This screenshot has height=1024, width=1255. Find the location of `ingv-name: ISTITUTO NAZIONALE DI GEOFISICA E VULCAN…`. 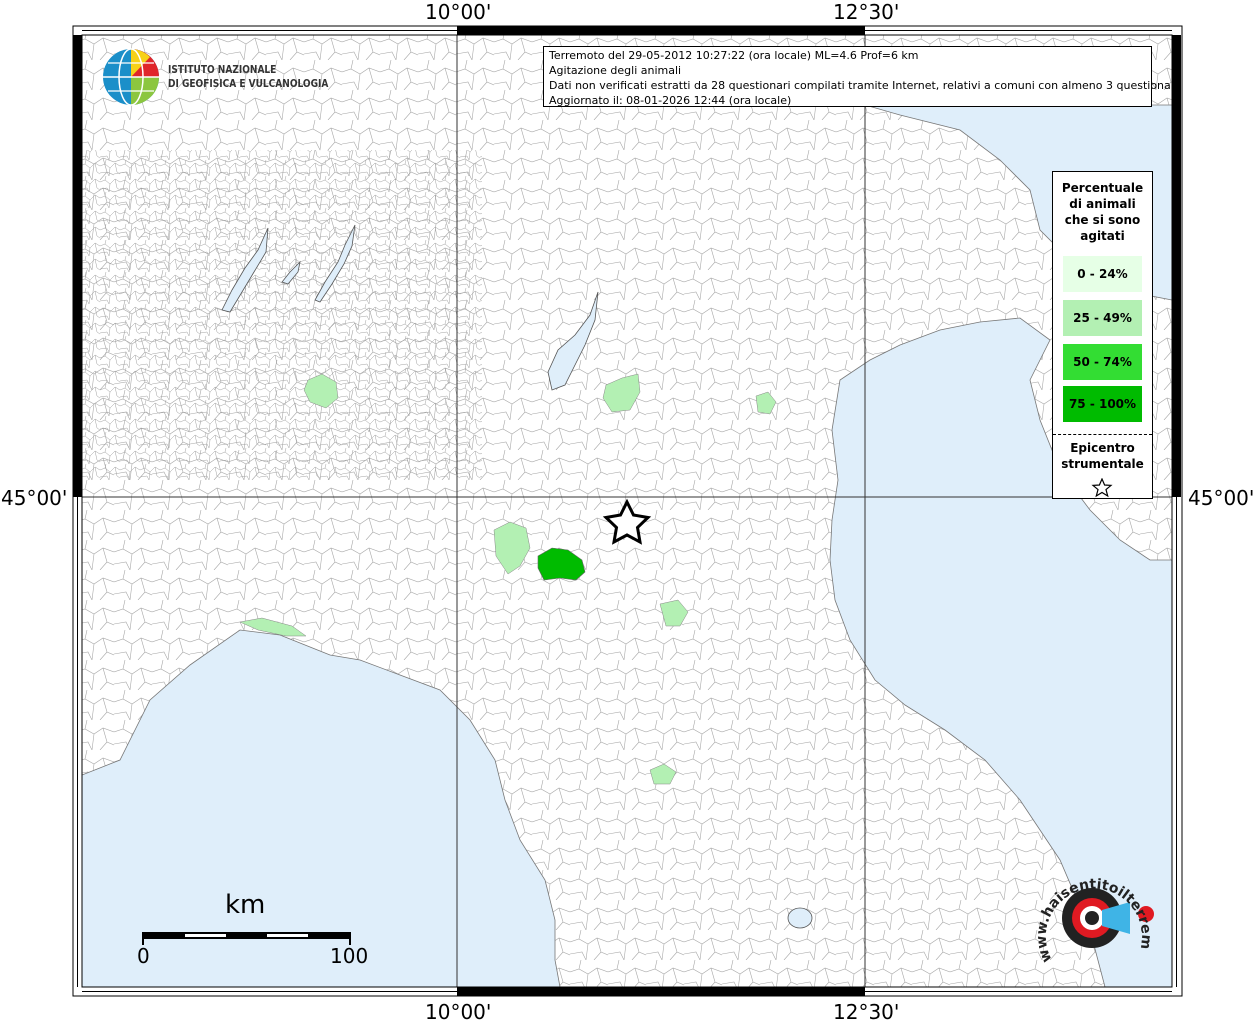

ingv-name: ISTITUTO NAZIONALE DI GEOFISICA E VULCAN… is located at coordinates (248, 77).